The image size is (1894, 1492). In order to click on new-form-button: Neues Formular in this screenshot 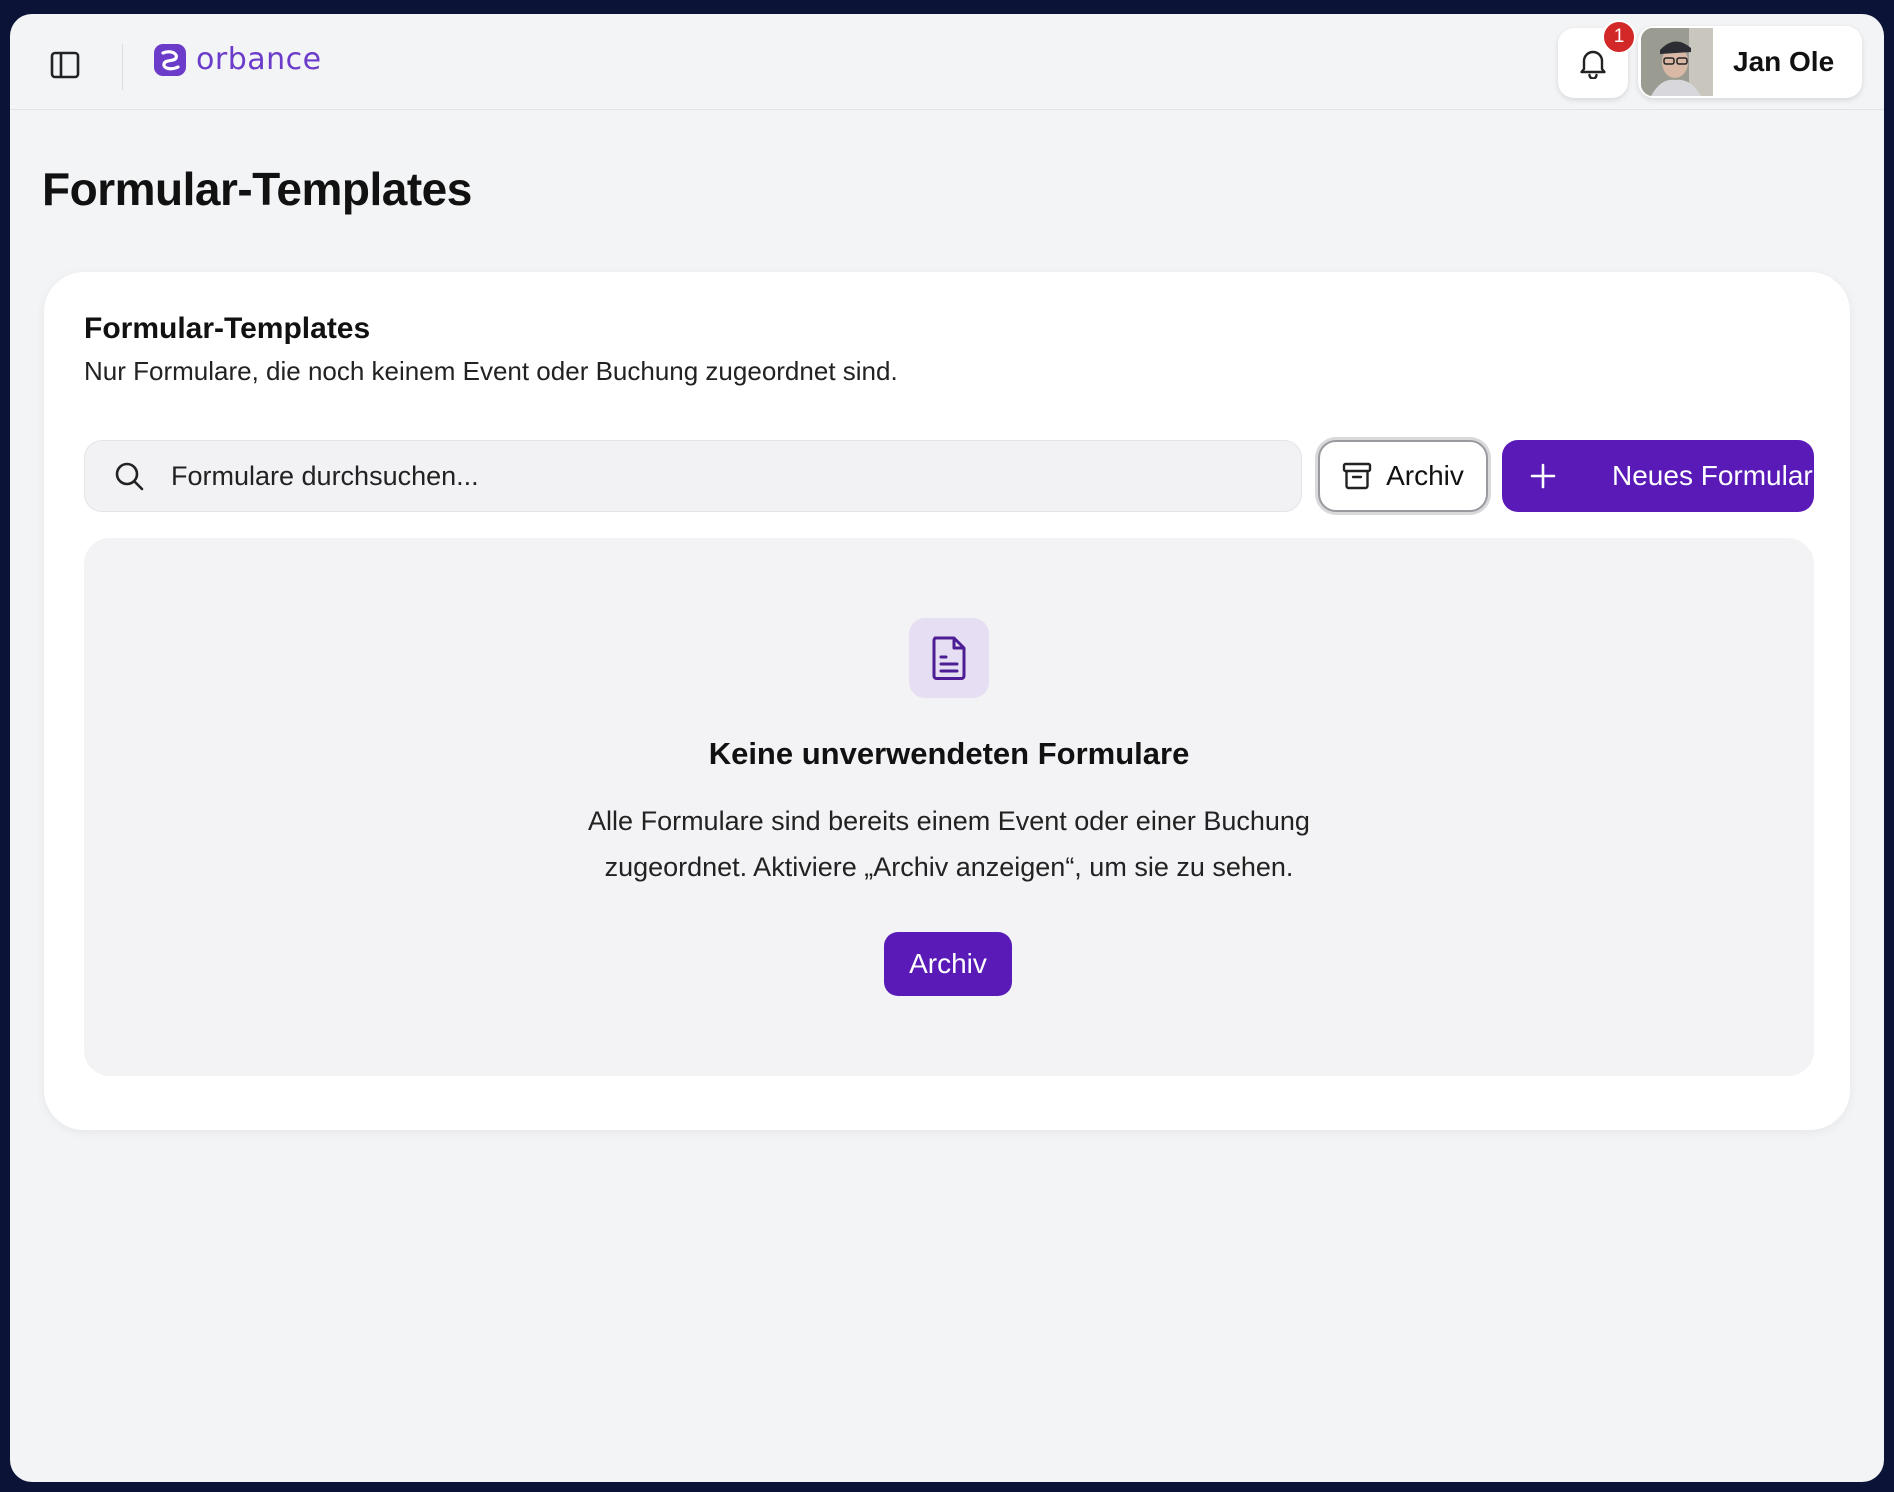, I will do `click(1658, 476)`.